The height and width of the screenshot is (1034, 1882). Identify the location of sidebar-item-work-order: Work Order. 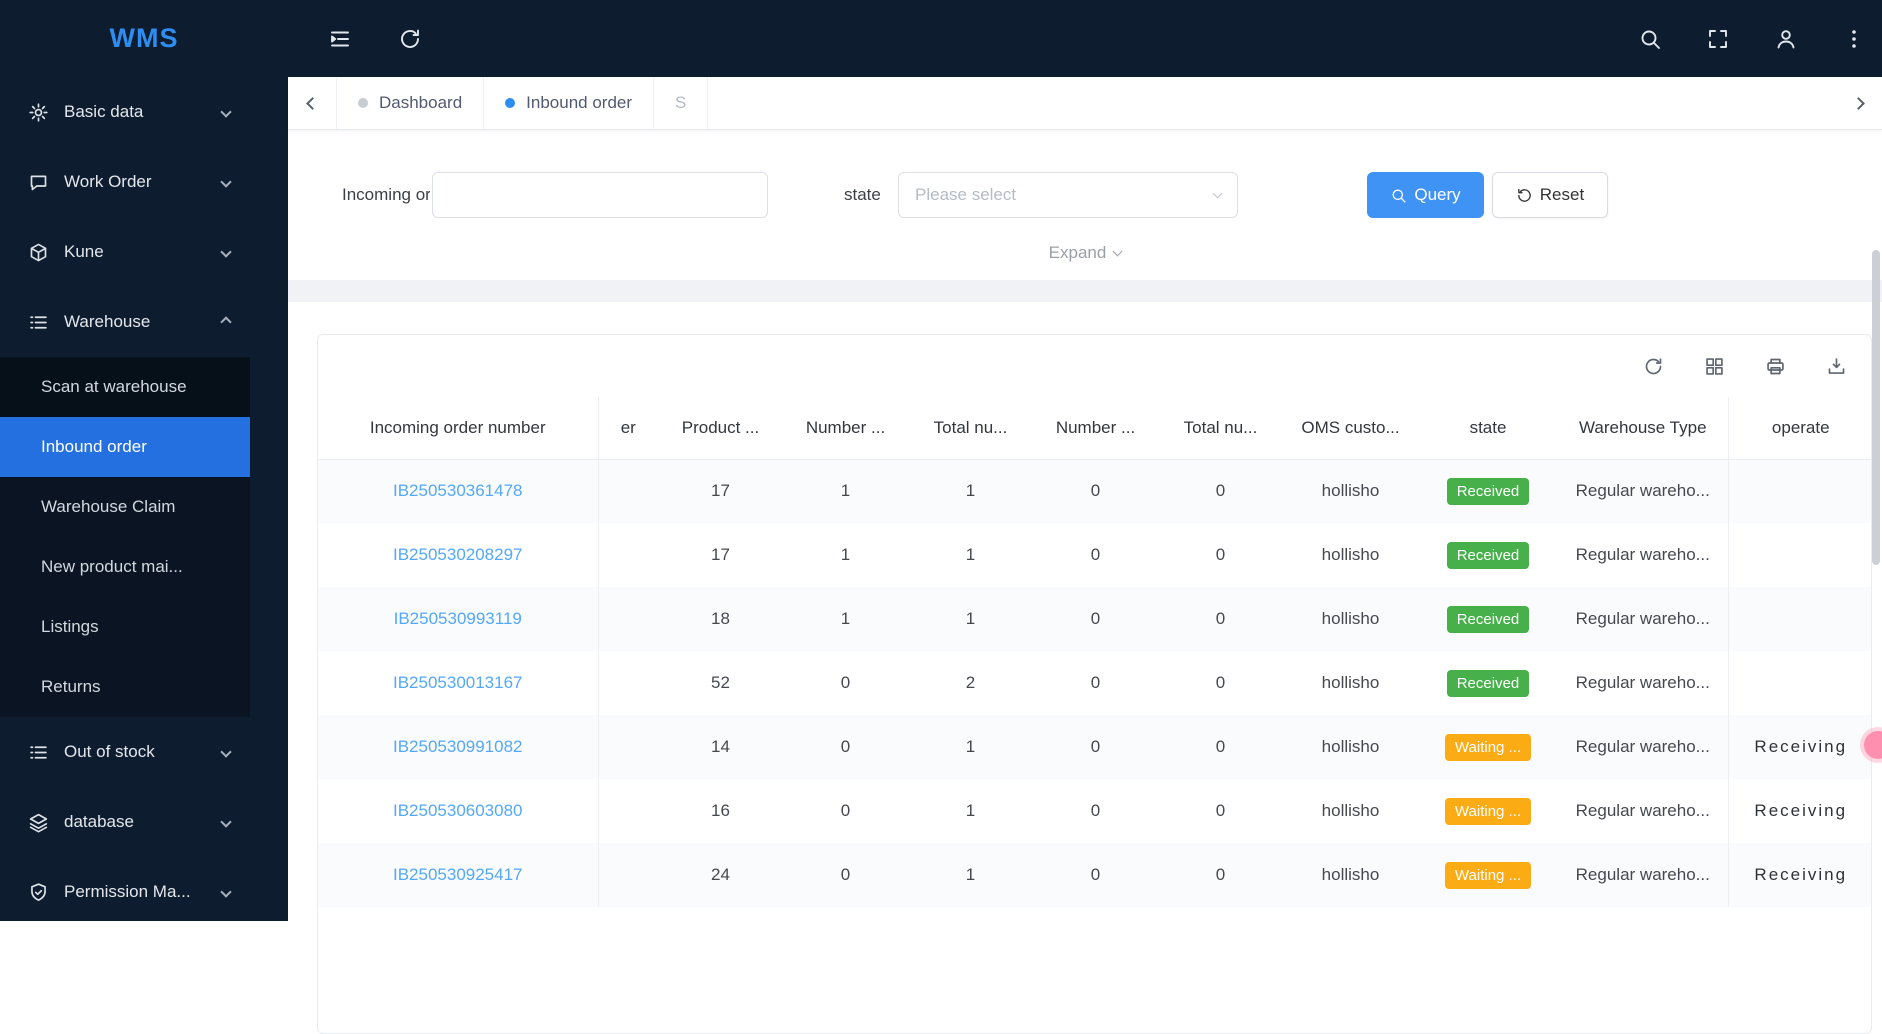
(144, 182).